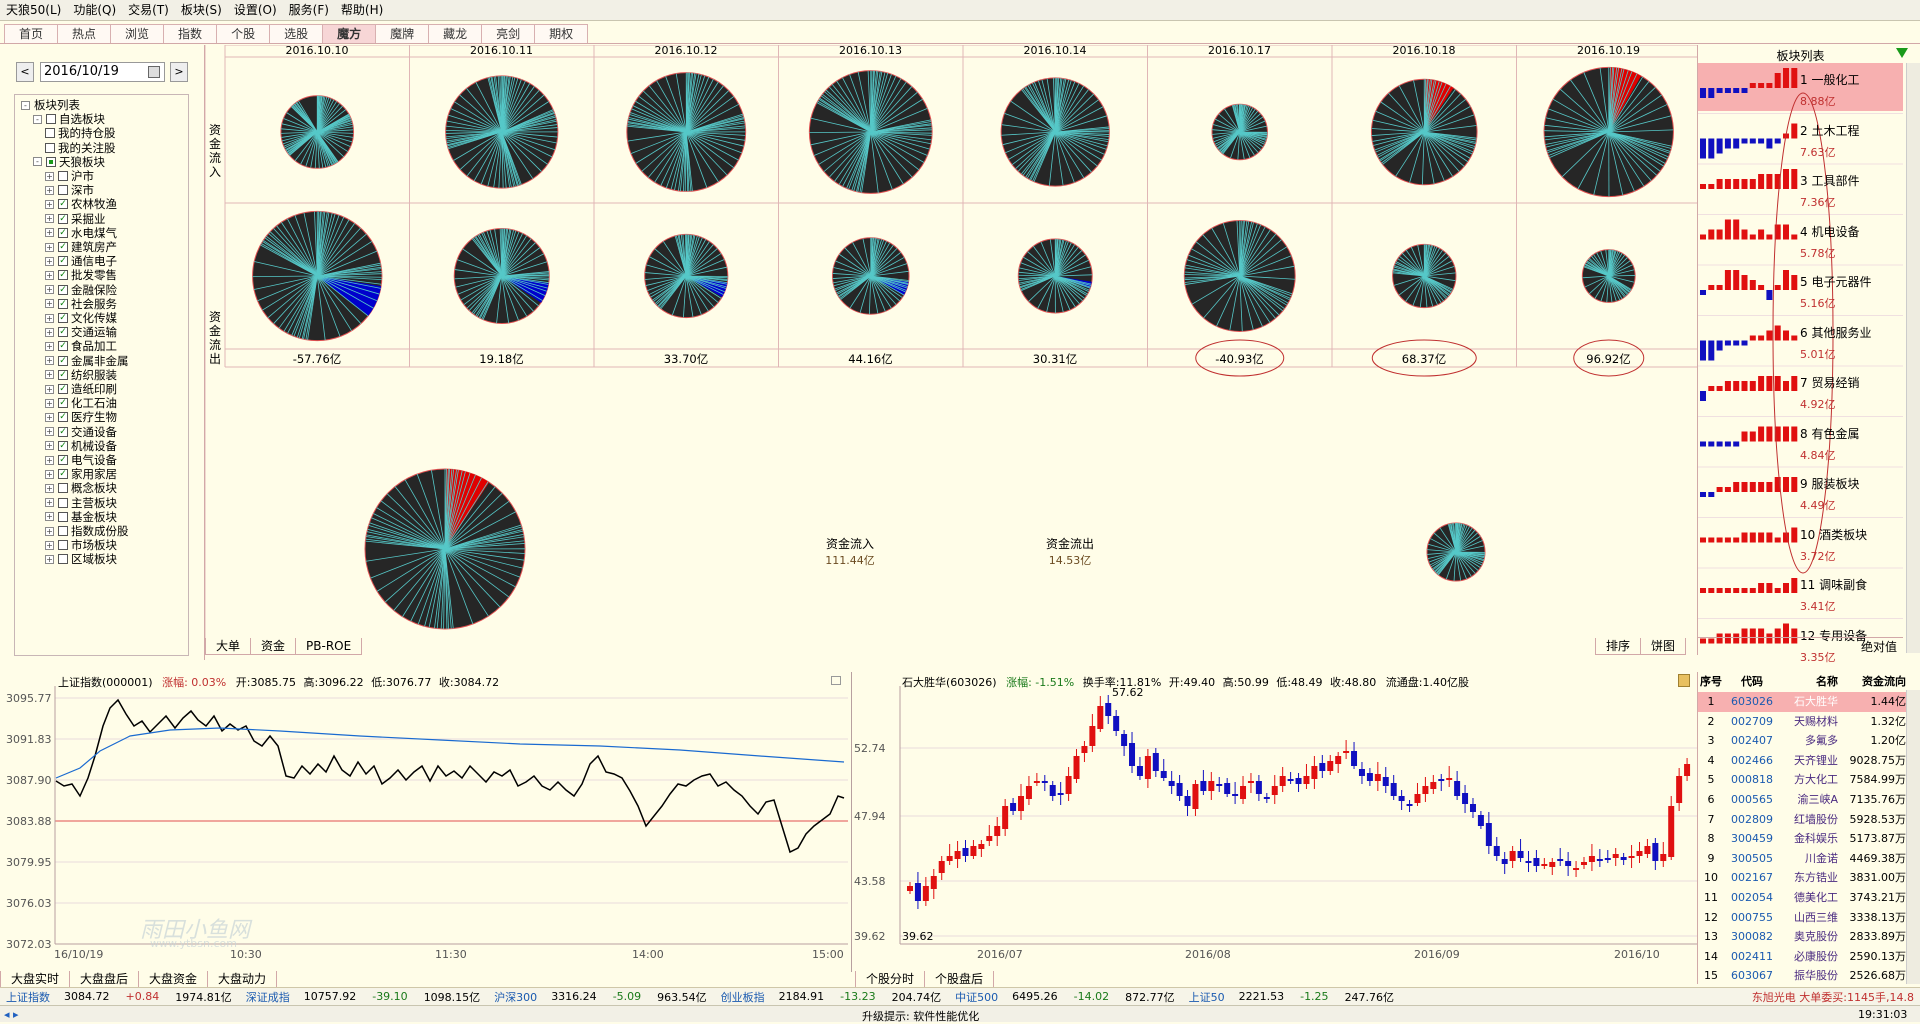 The height and width of the screenshot is (1024, 1920). I want to click on tree-node: +✓社会服务, so click(81, 304).